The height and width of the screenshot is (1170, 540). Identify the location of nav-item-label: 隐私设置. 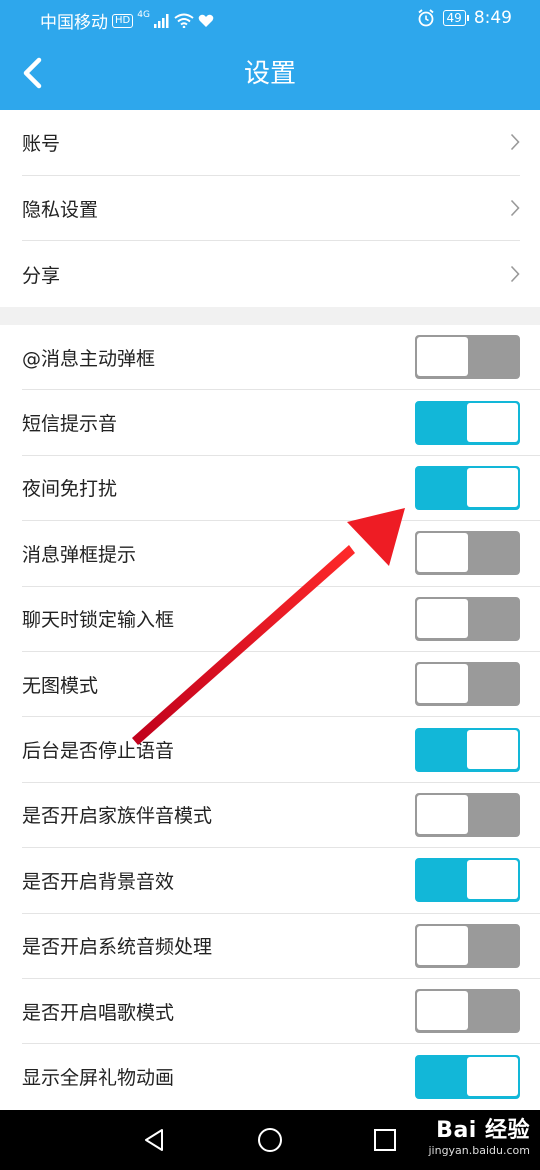
(60, 209).